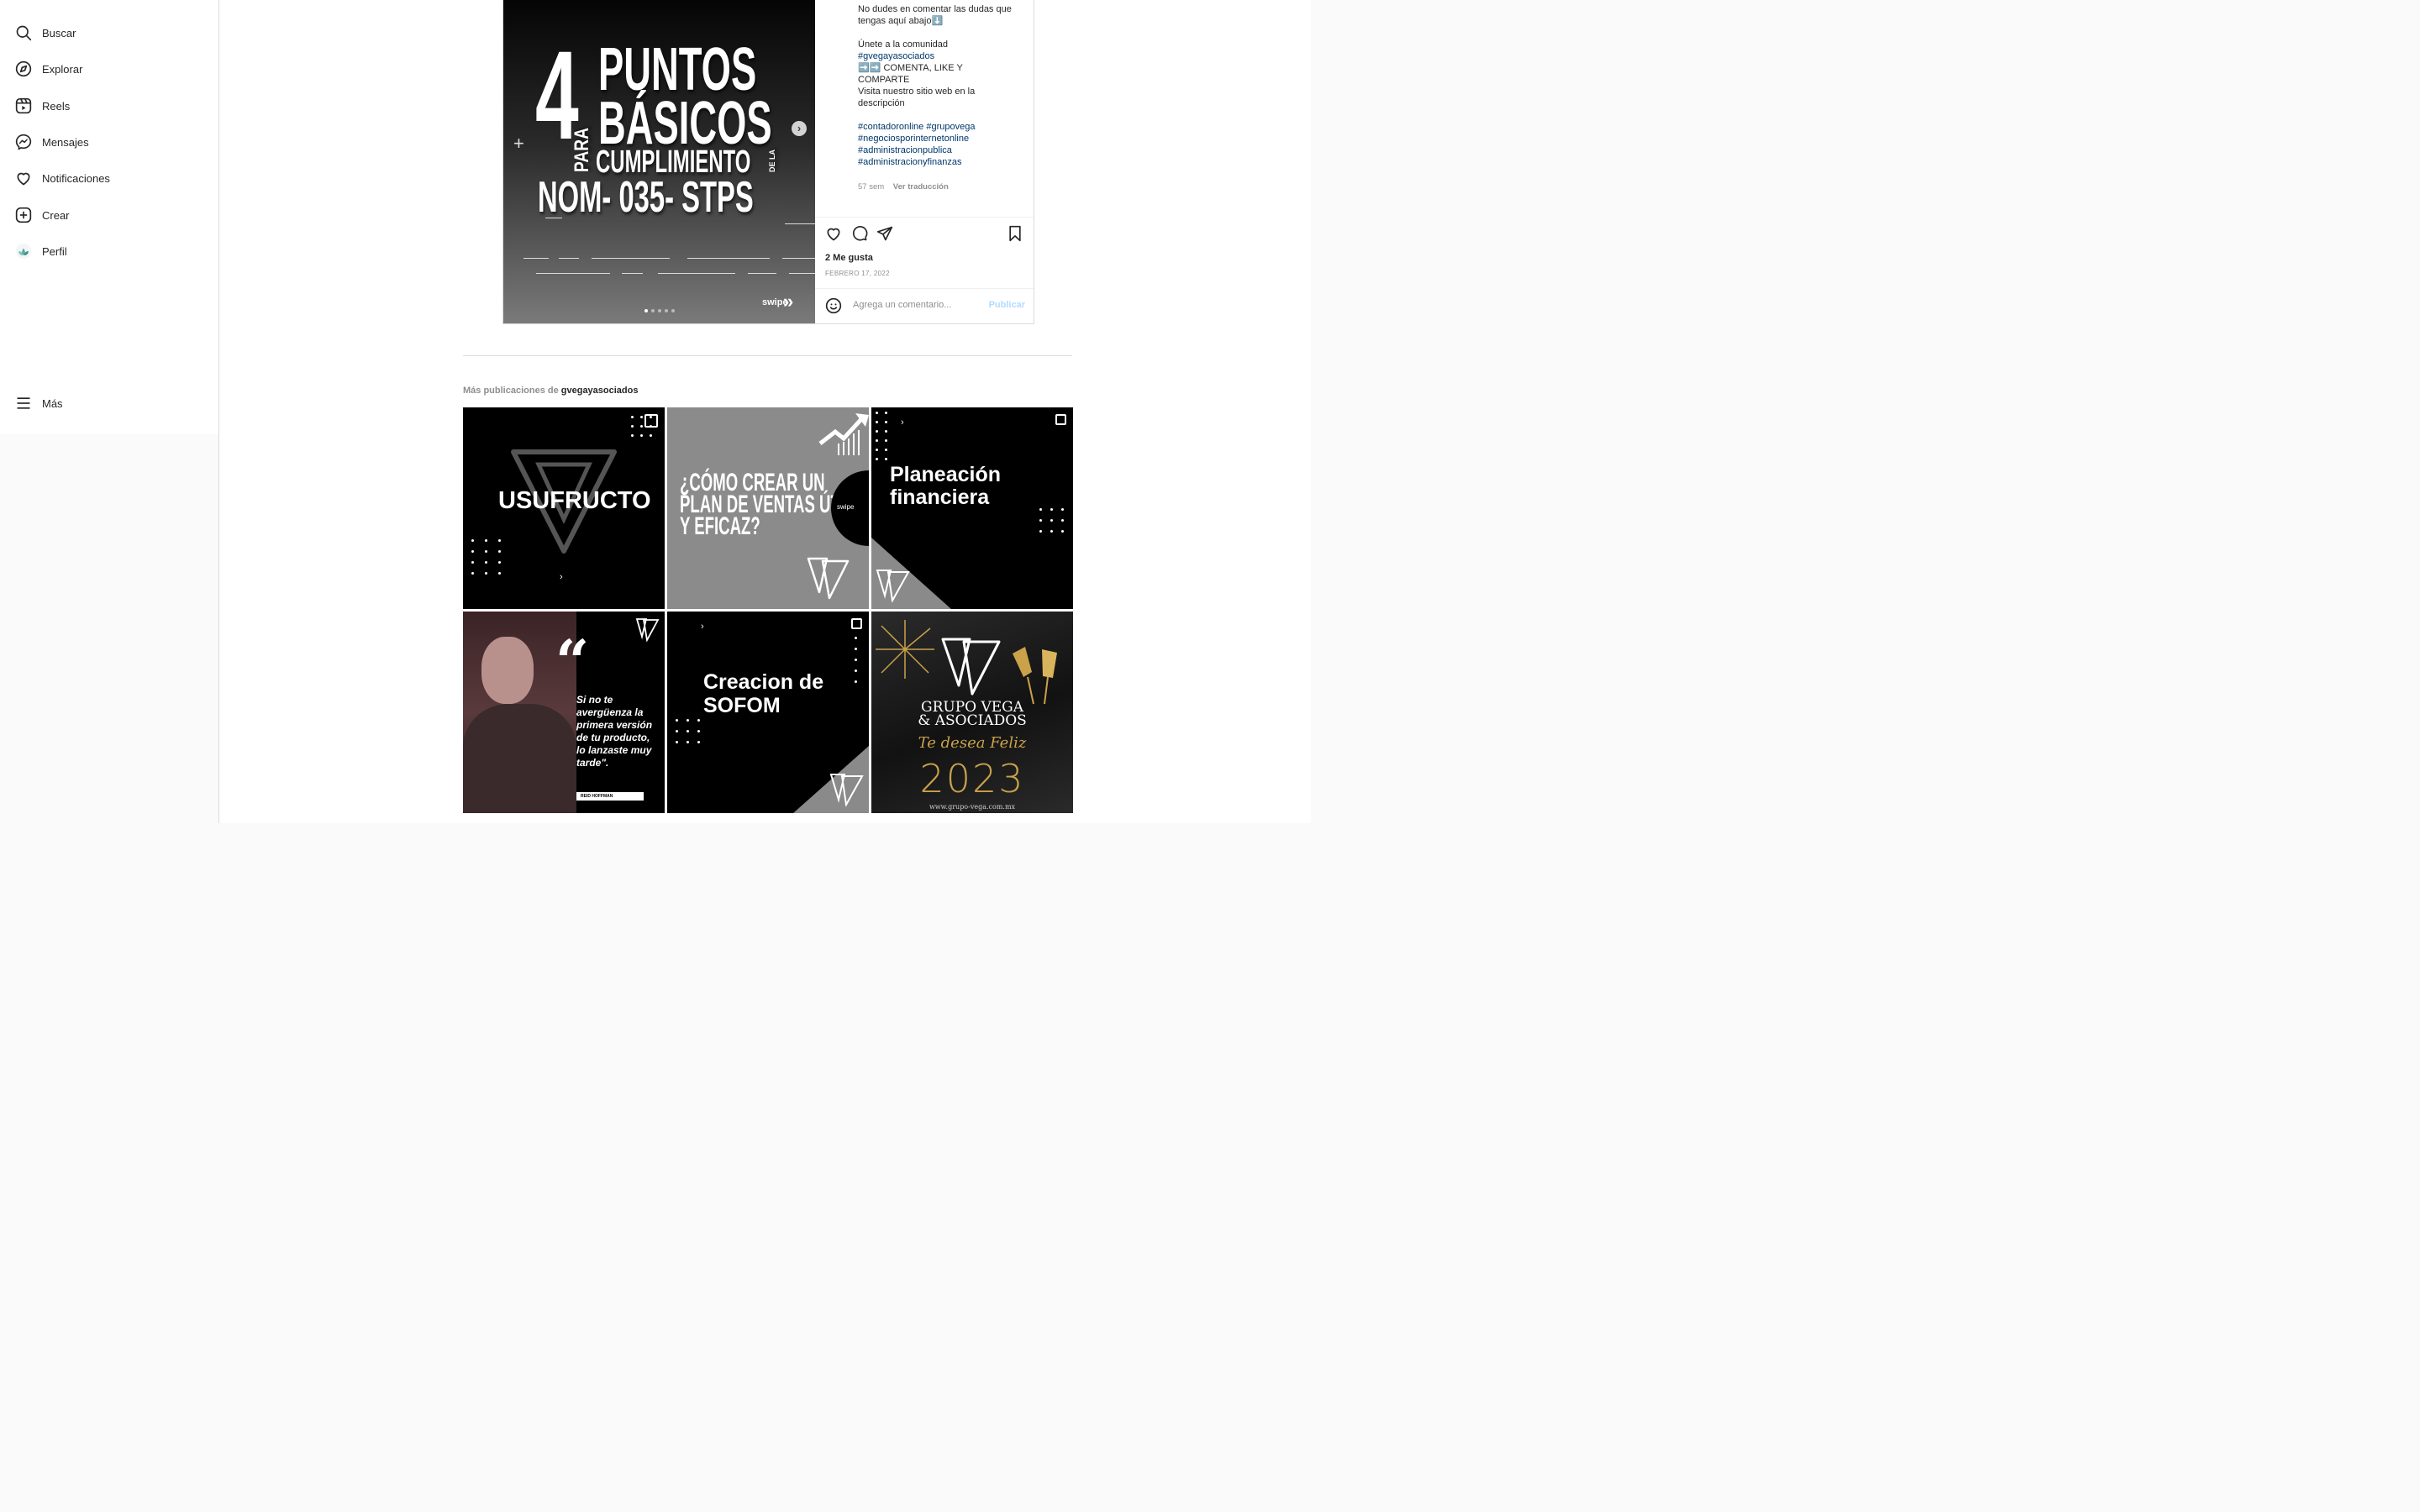  I want to click on grid-post: Planeación financiera ›, so click(972, 508).